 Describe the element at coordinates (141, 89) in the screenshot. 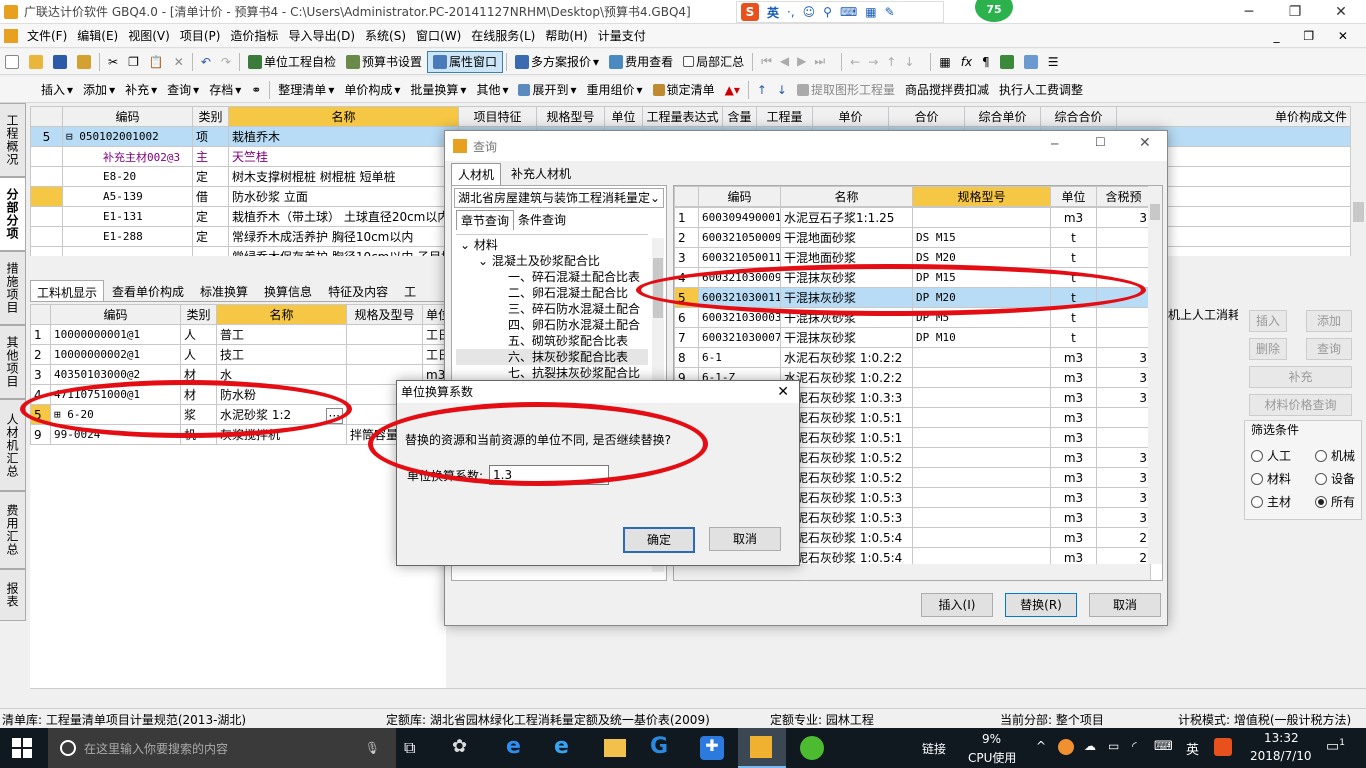

I see `supplement-button: 补充 ▾` at that location.